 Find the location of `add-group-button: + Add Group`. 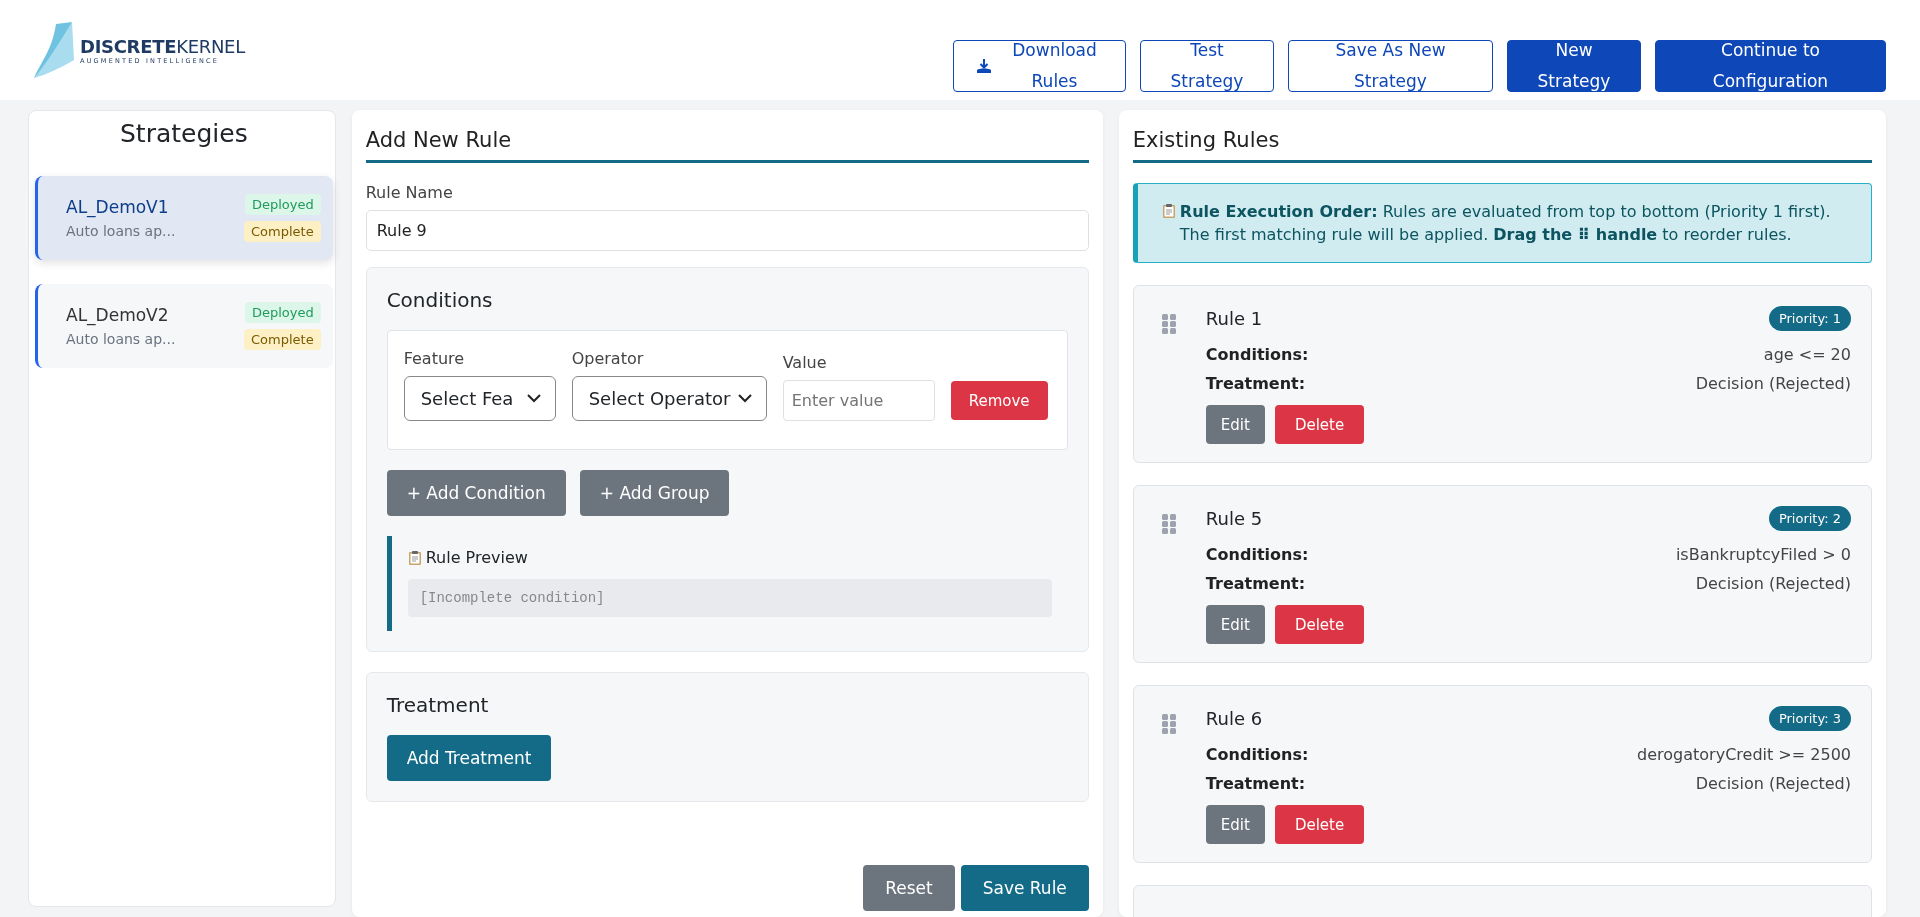

add-group-button: + Add Group is located at coordinates (654, 493).